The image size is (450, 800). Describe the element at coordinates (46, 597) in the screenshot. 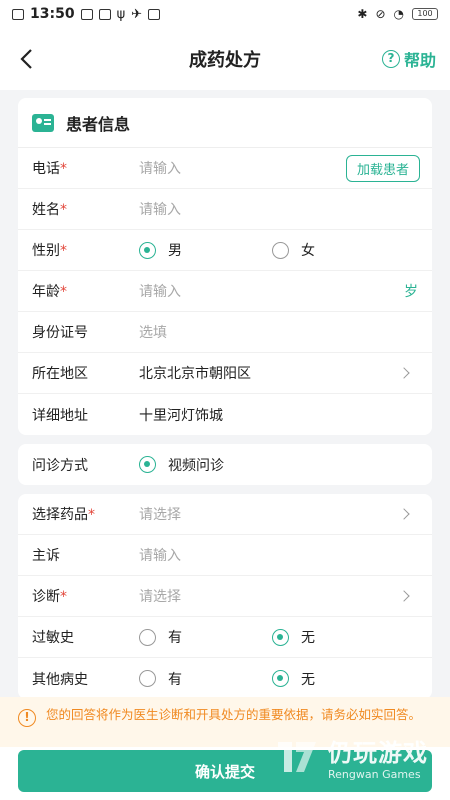

I see `diagnosis-label: 诊断` at that location.